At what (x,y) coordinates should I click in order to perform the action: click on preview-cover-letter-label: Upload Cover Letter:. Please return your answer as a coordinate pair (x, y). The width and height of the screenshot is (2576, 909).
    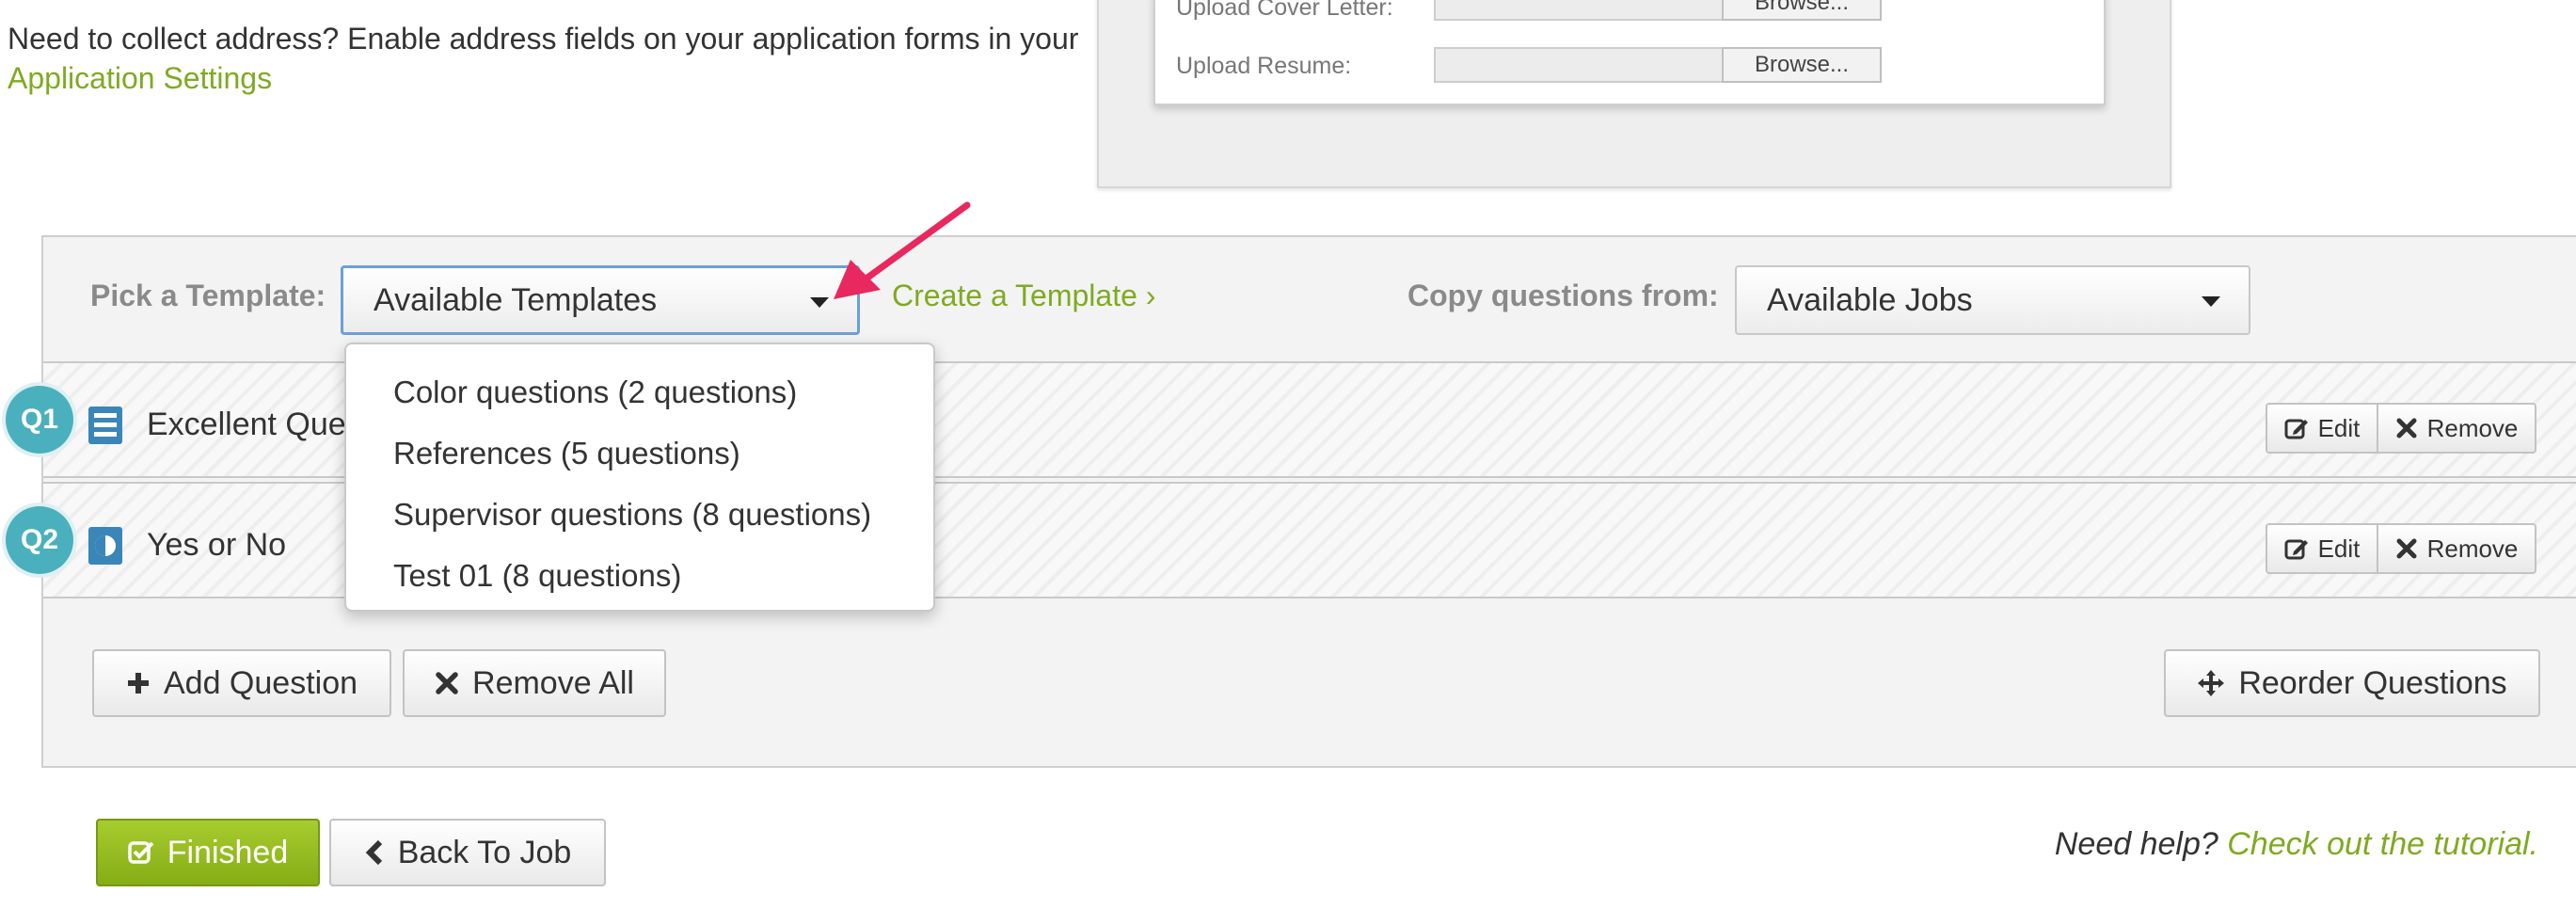
    Looking at the image, I should click on (1284, 10).